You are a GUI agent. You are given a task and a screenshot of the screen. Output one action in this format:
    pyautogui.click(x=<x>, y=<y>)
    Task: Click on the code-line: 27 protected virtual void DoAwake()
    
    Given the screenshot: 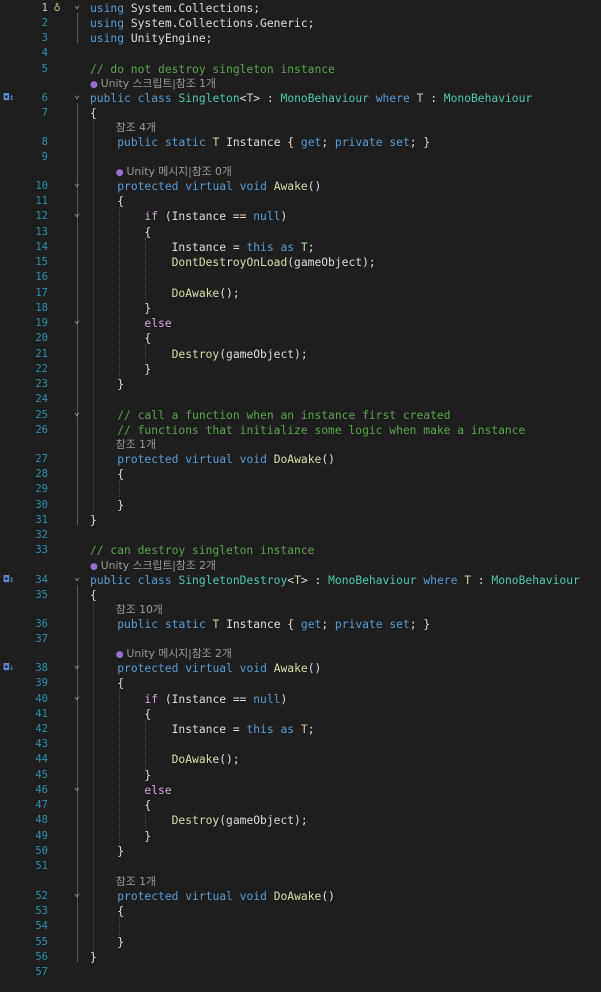 What is the action you would take?
    pyautogui.click(x=300, y=459)
    